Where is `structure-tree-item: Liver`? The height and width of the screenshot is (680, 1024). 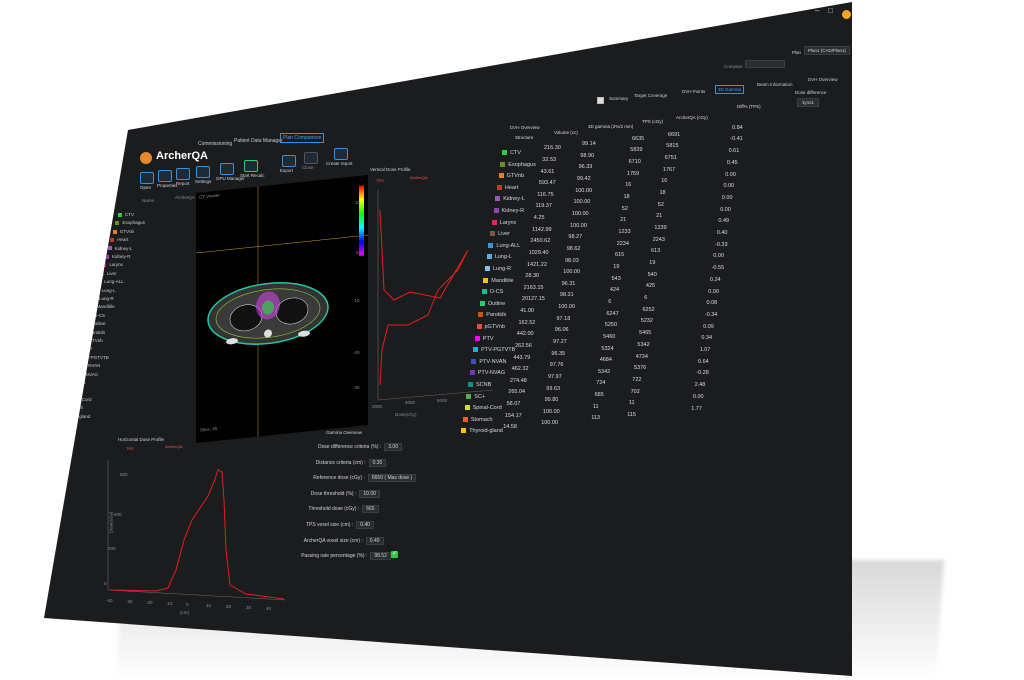
structure-tree-item: Liver is located at coordinates (108, 273).